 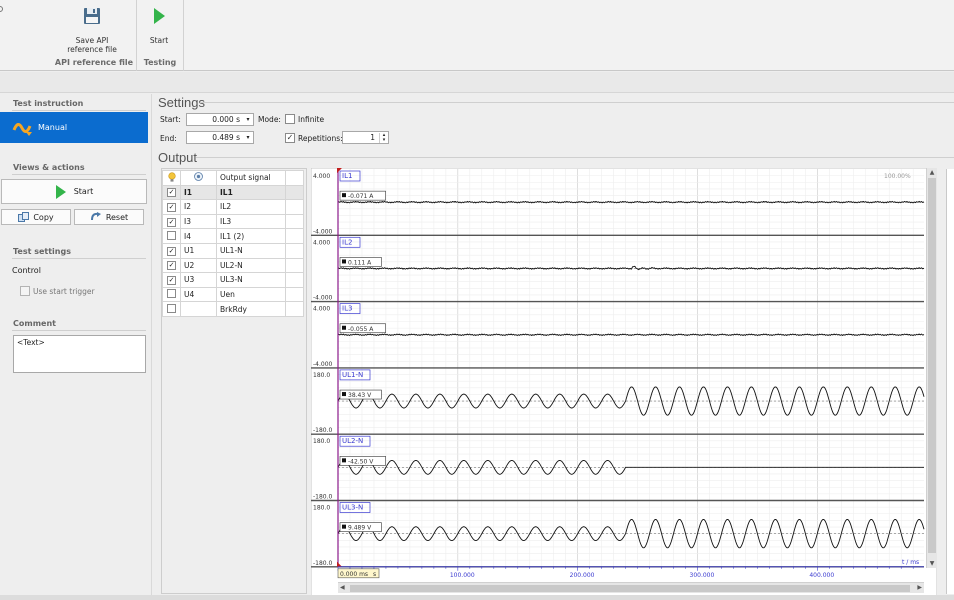 What do you see at coordinates (109, 217) in the screenshot?
I see `reset-button: Reset` at bounding box center [109, 217].